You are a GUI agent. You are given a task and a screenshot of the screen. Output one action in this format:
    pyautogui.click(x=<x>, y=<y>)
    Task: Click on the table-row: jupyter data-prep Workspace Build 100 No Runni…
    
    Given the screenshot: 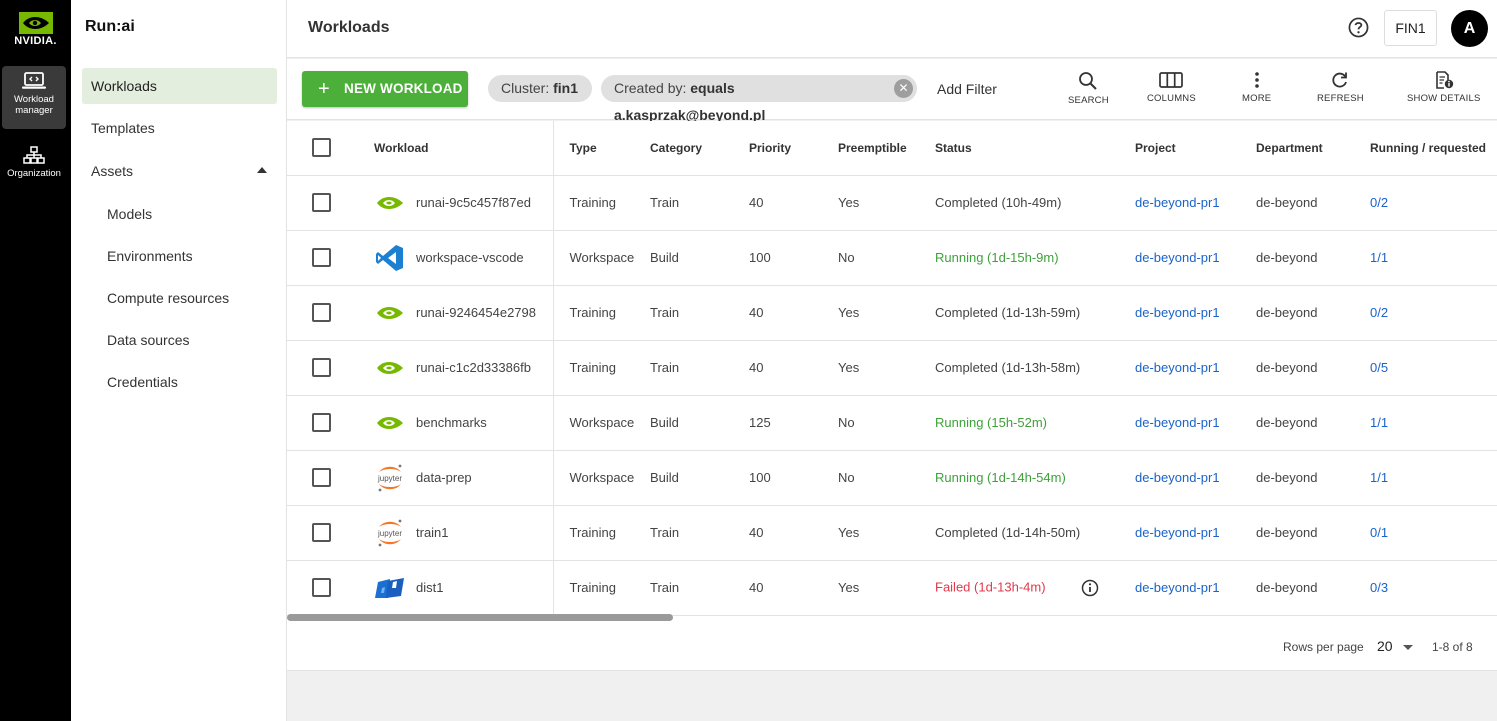 What is the action you would take?
    pyautogui.click(x=892, y=478)
    